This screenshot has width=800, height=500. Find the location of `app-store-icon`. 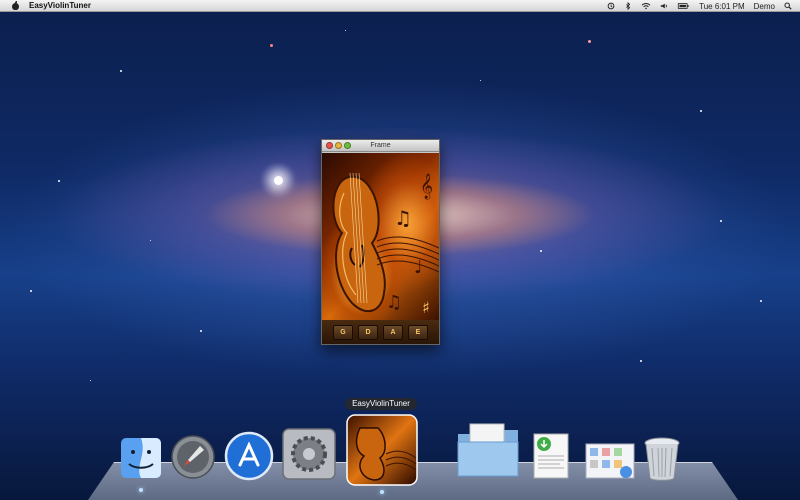

app-store-icon is located at coordinates (249, 456).